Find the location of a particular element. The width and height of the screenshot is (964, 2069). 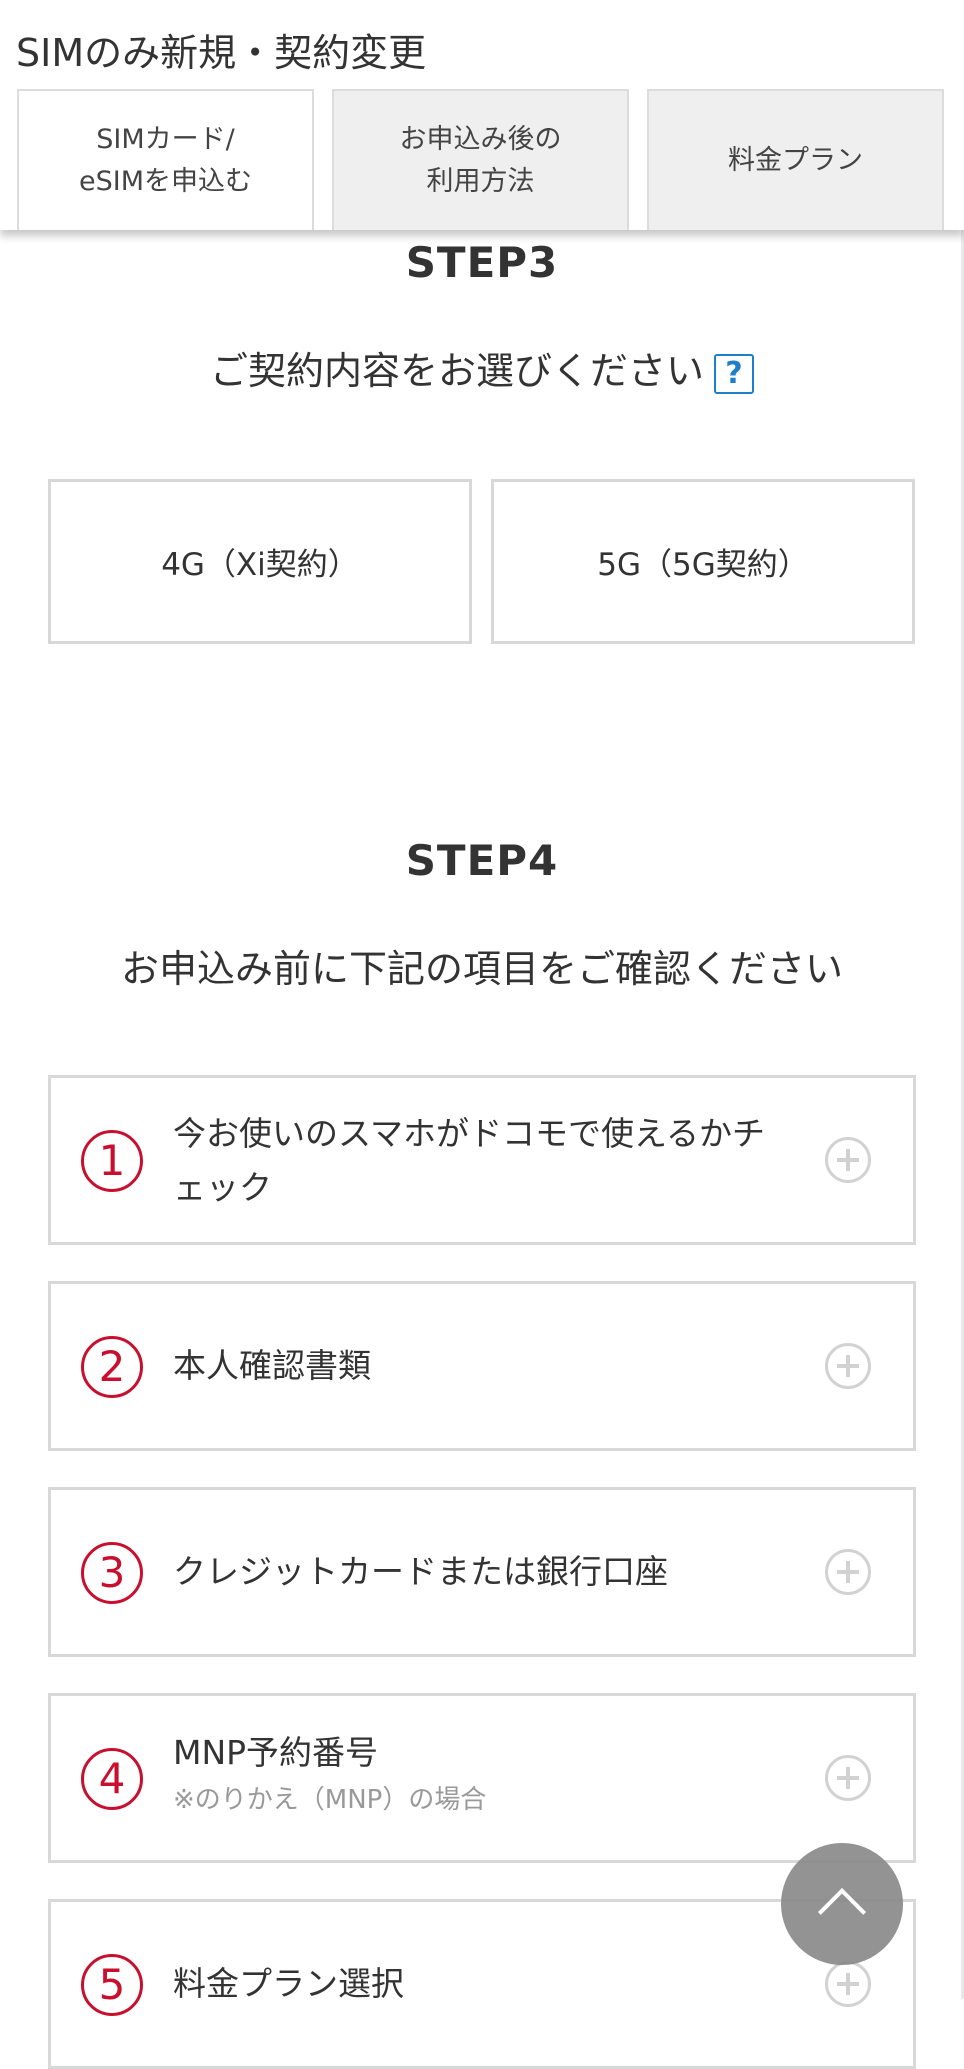

check-item-note: ※のりかえ（MNP）の場合 is located at coordinates (330, 1800).